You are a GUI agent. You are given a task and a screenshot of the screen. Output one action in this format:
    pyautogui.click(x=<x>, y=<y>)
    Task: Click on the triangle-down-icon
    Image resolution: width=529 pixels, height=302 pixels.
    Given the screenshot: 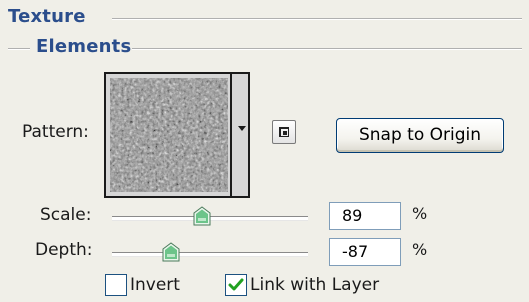 What is the action you would take?
    pyautogui.click(x=242, y=128)
    